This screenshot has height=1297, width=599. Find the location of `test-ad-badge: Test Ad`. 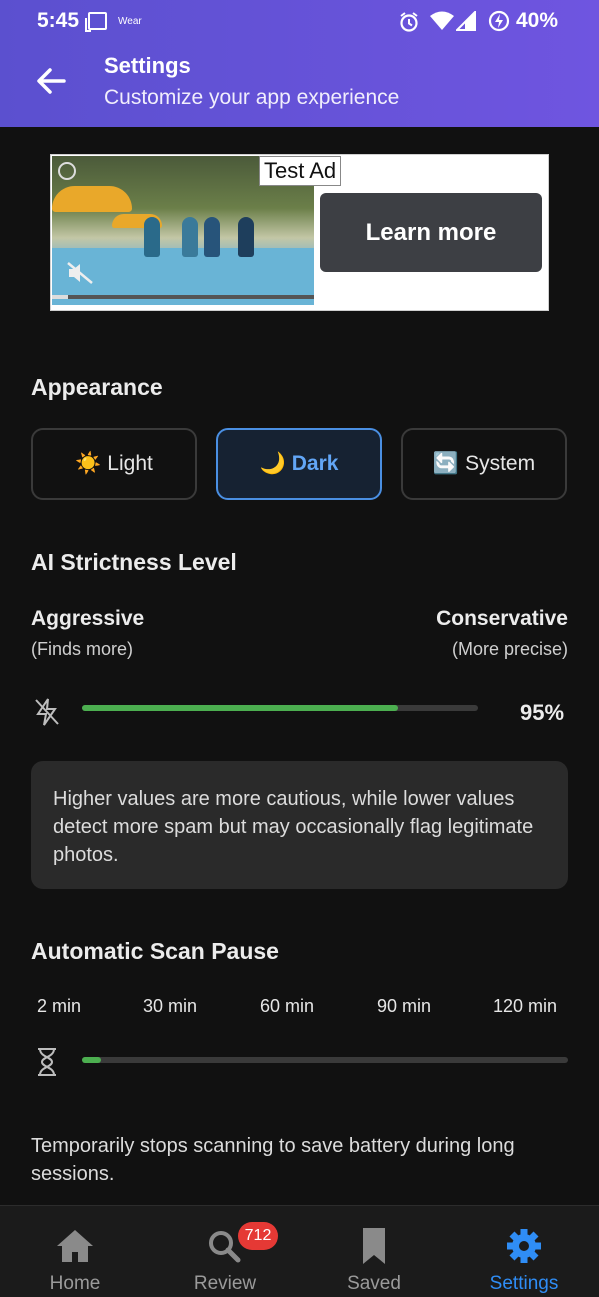

test-ad-badge: Test Ad is located at coordinates (300, 171).